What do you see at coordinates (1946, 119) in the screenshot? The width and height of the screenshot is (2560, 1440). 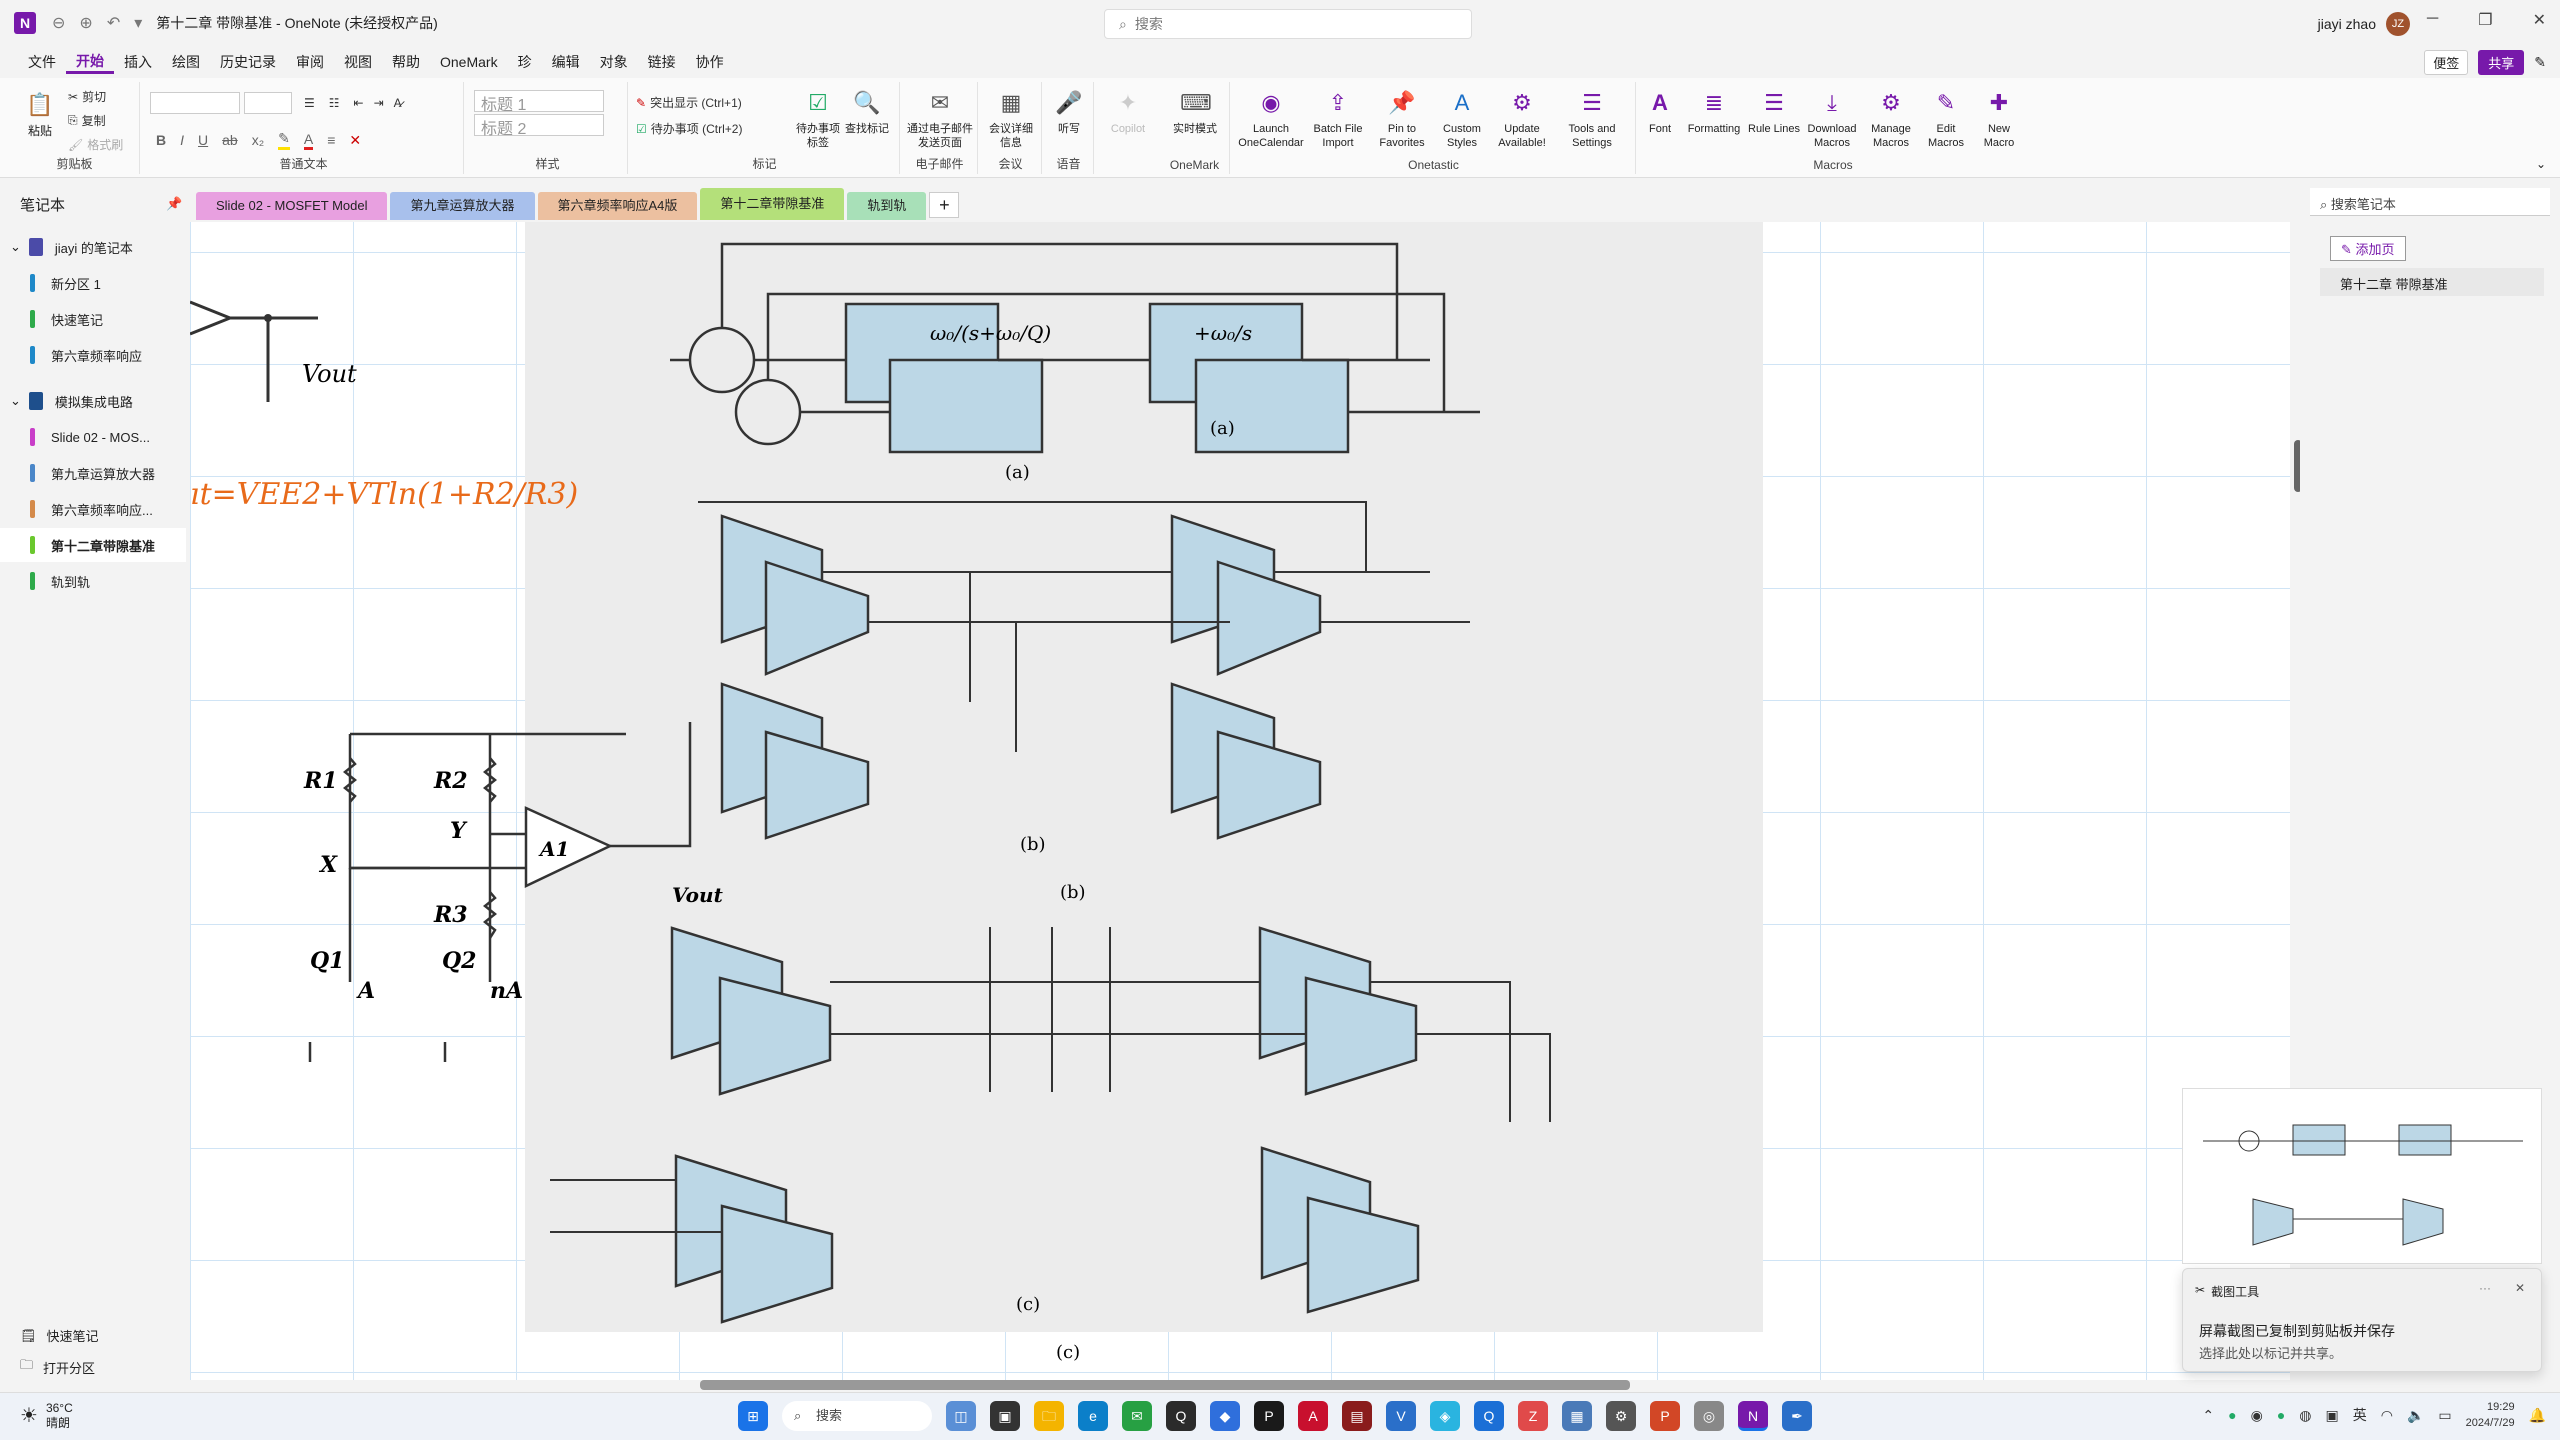 I see `edit-macros-button: ✎ Edit Macros` at bounding box center [1946, 119].